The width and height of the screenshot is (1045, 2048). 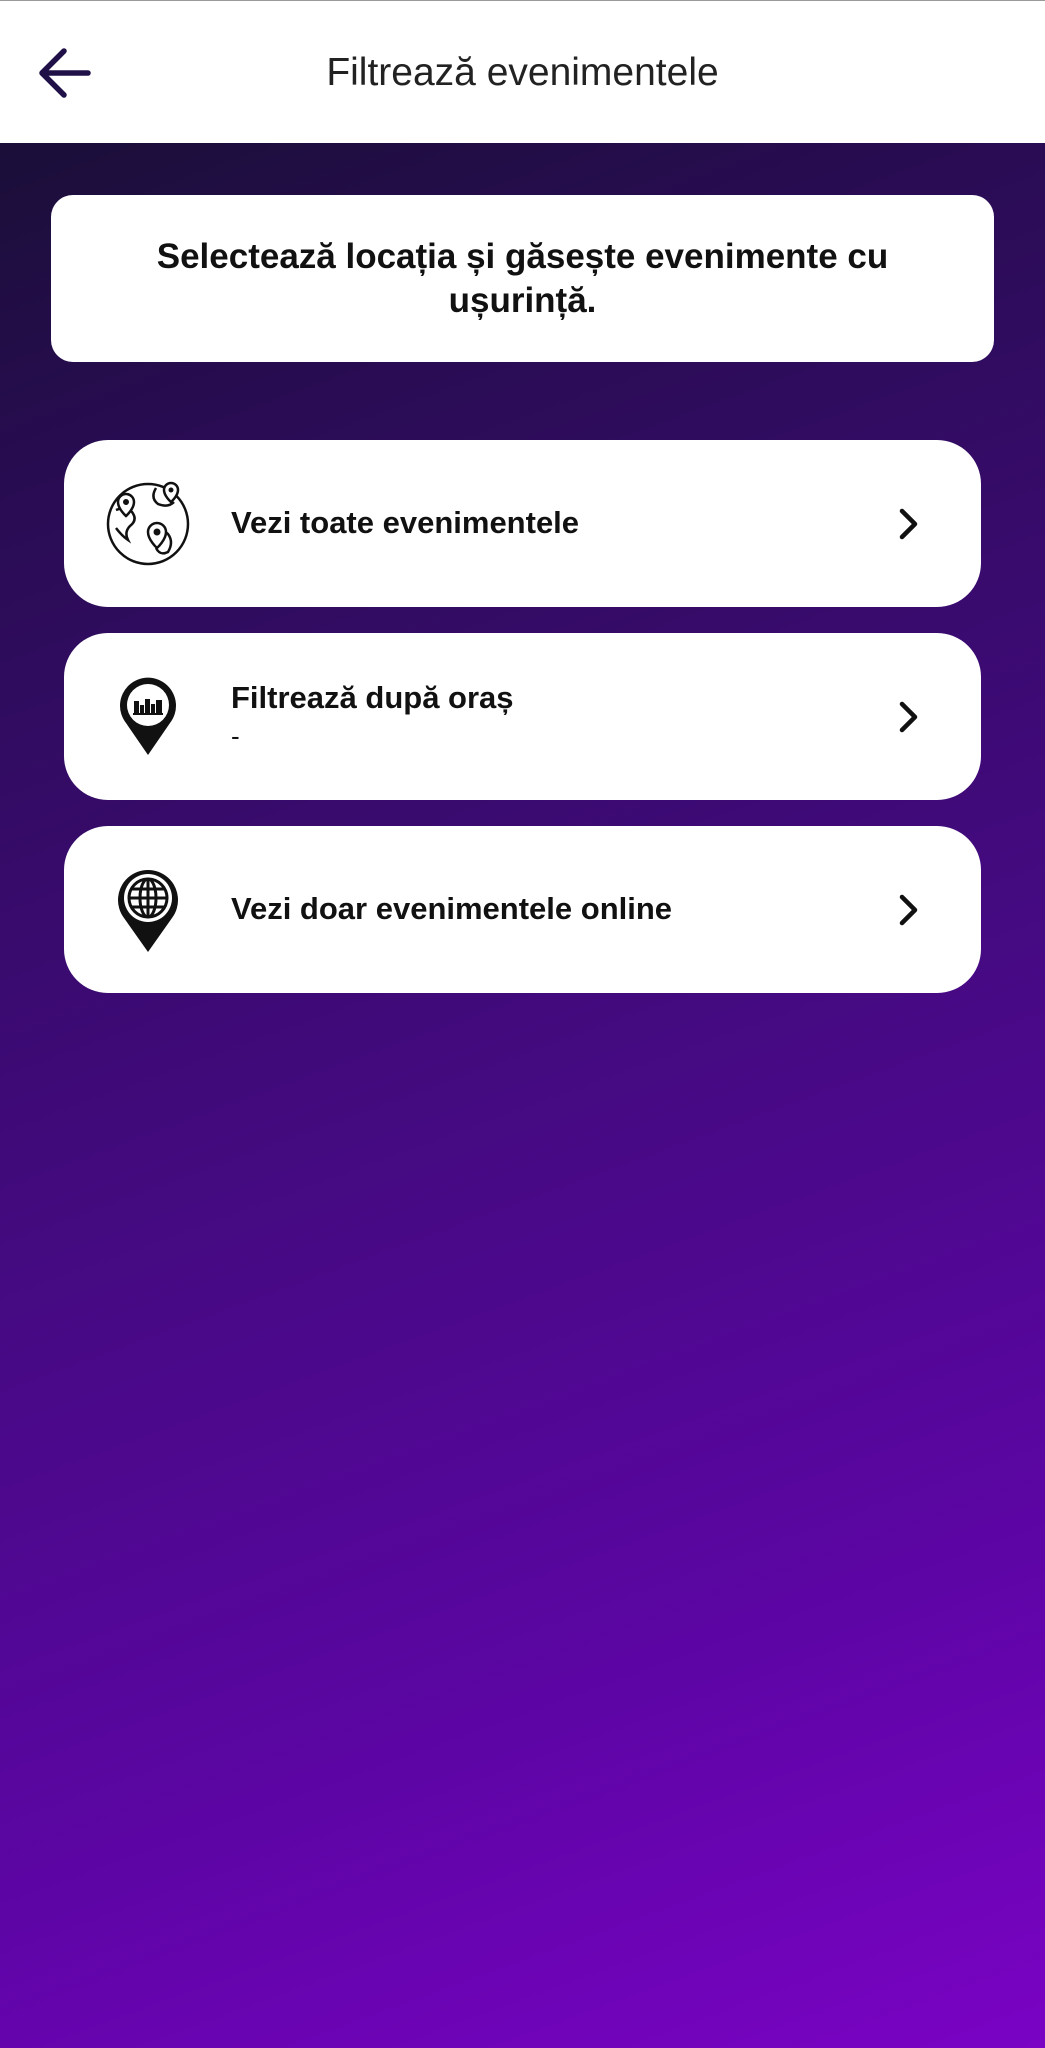 I want to click on city-pin-icon, so click(x=148, y=717).